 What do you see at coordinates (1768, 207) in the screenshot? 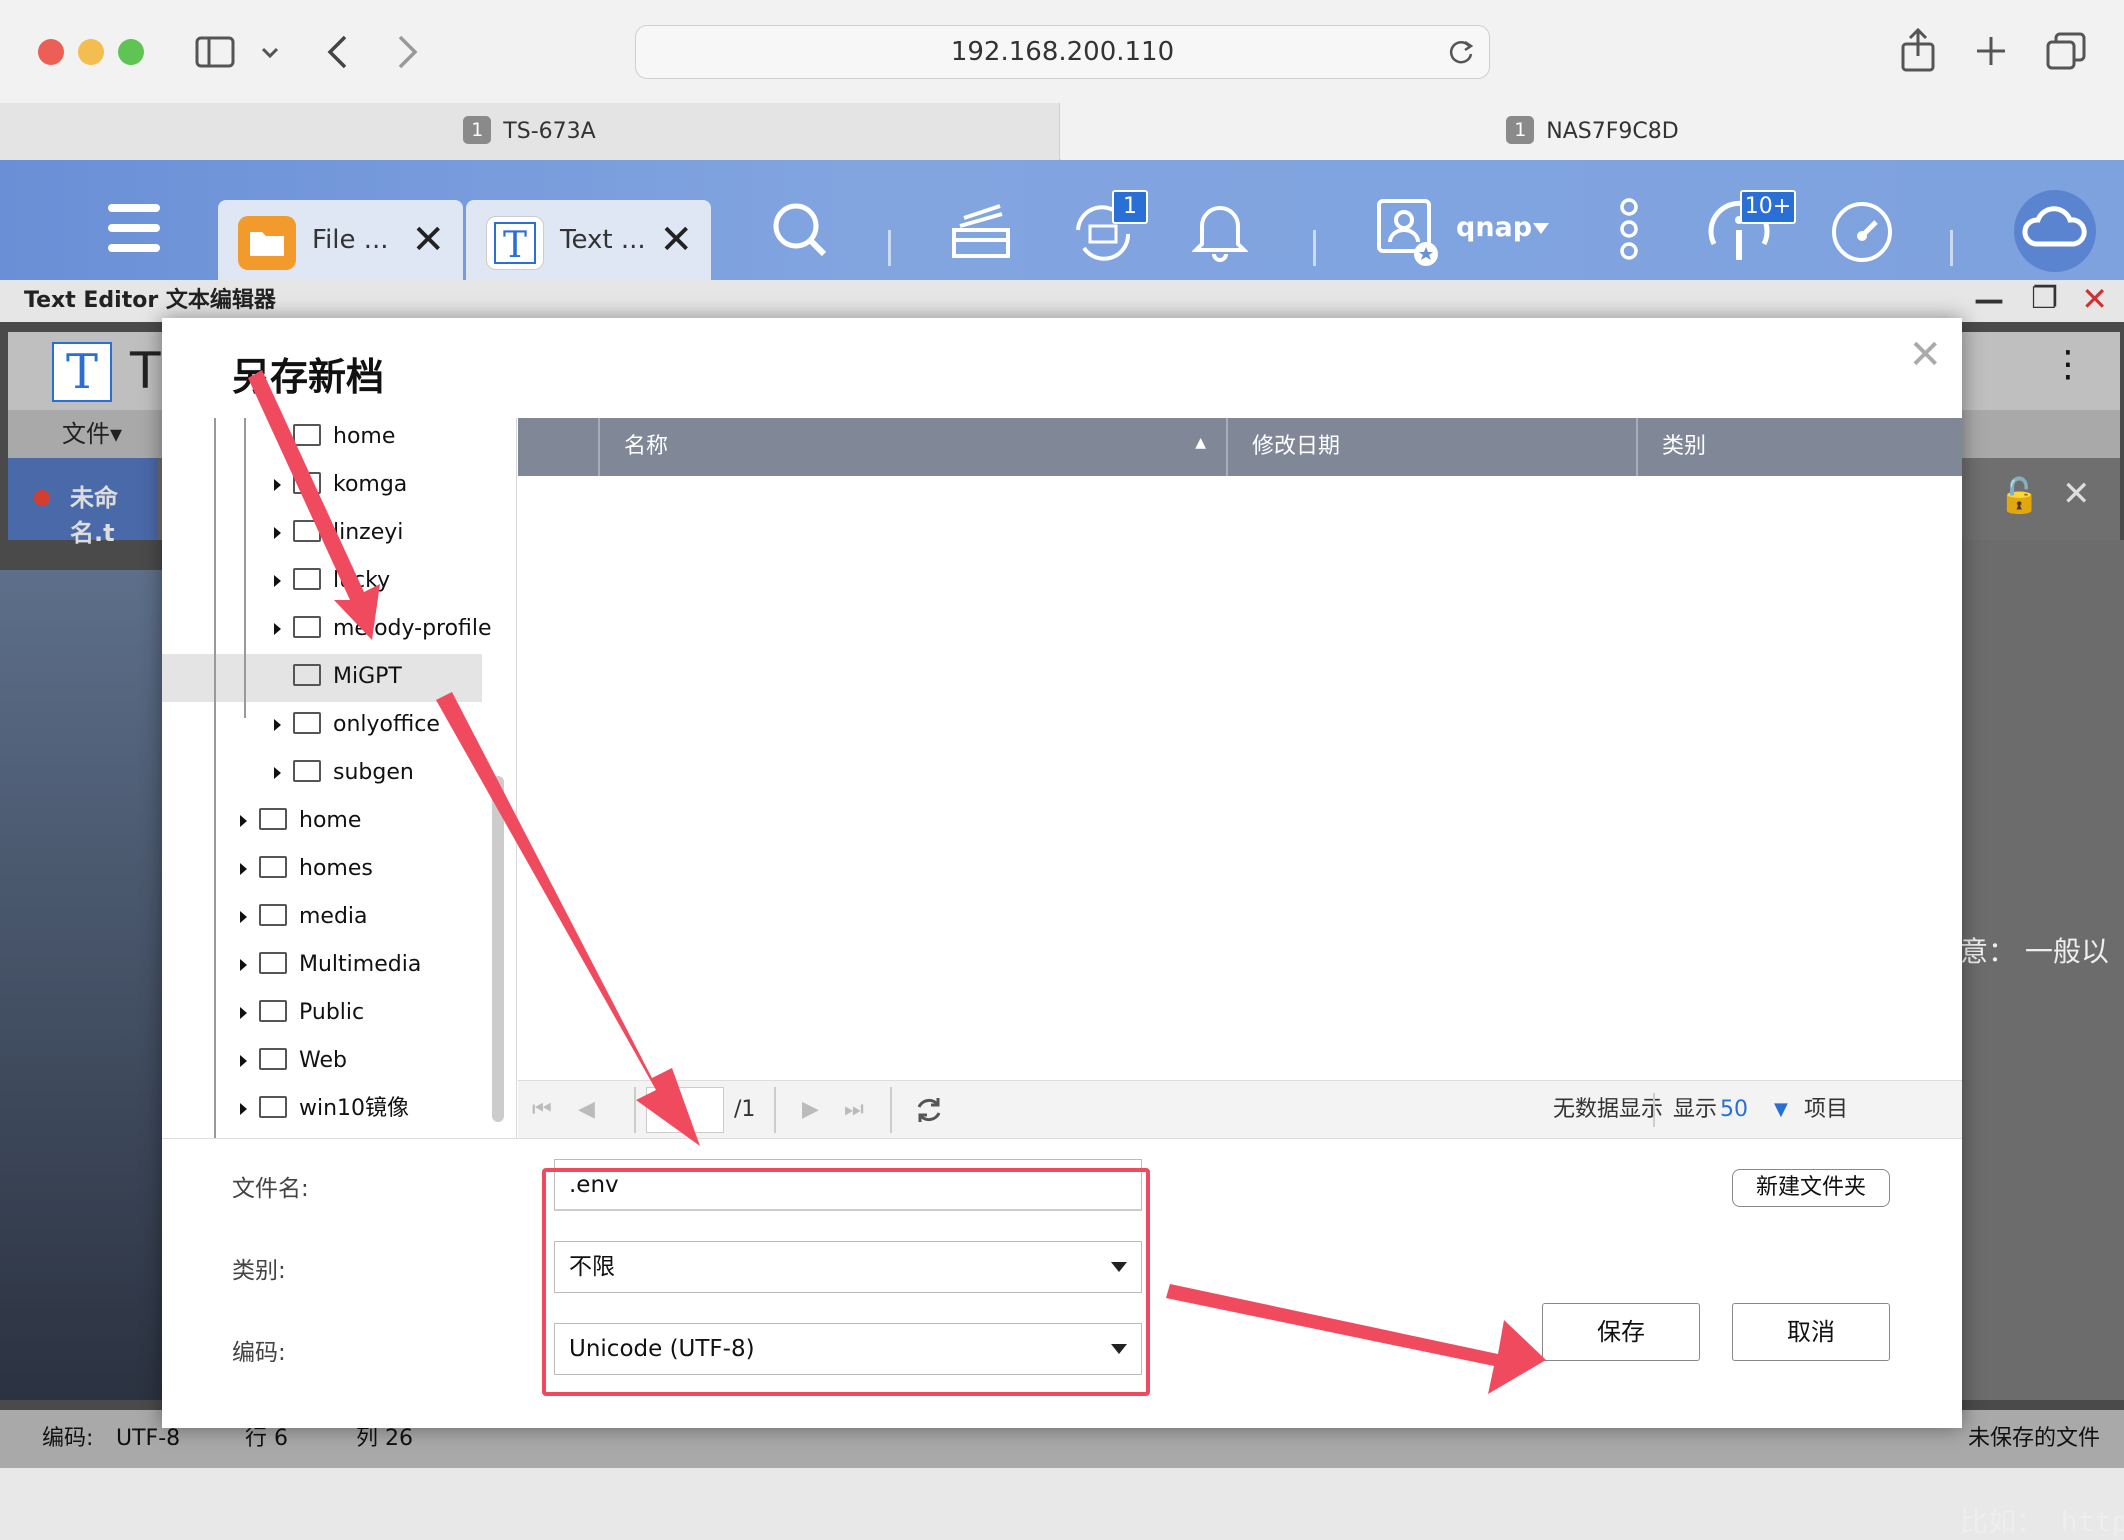
I see `info-badge: 10+` at bounding box center [1768, 207].